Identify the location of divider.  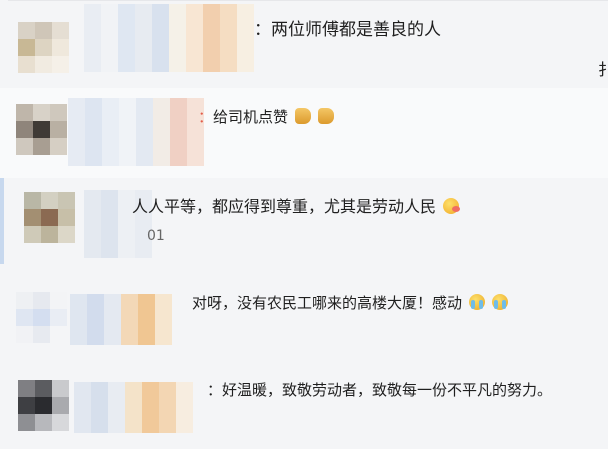
(308, 0).